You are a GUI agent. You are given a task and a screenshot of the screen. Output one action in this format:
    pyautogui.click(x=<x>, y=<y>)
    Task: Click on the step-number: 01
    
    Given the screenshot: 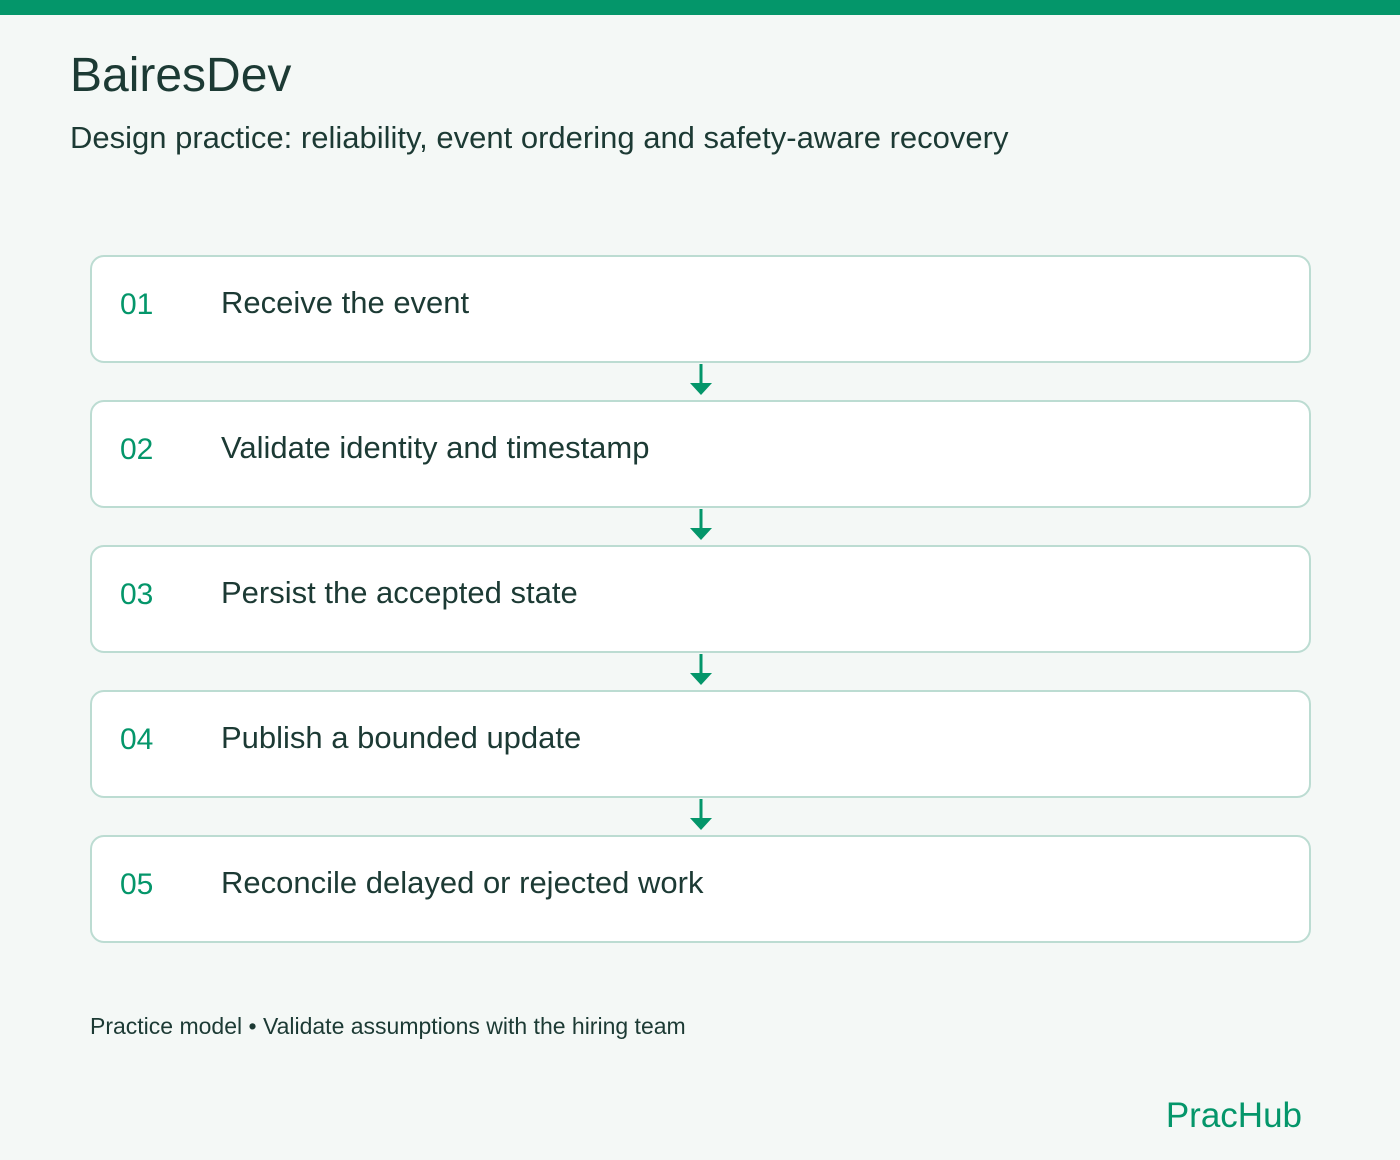 What is the action you would take?
    pyautogui.click(x=137, y=304)
    